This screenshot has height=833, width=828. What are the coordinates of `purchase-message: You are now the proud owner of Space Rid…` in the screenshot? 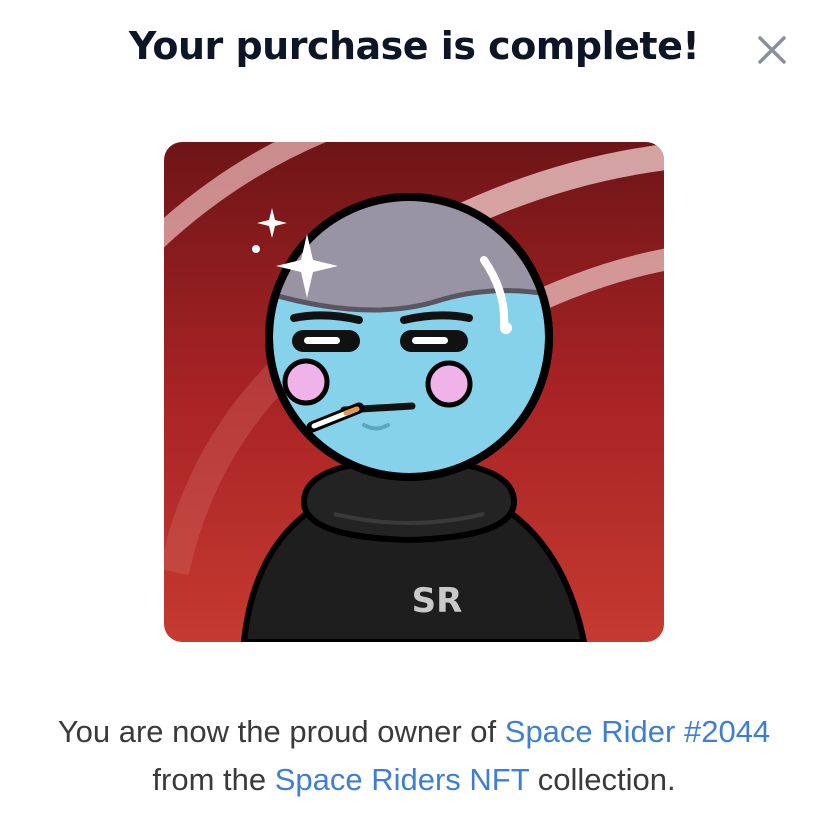 It's located at (414, 756).